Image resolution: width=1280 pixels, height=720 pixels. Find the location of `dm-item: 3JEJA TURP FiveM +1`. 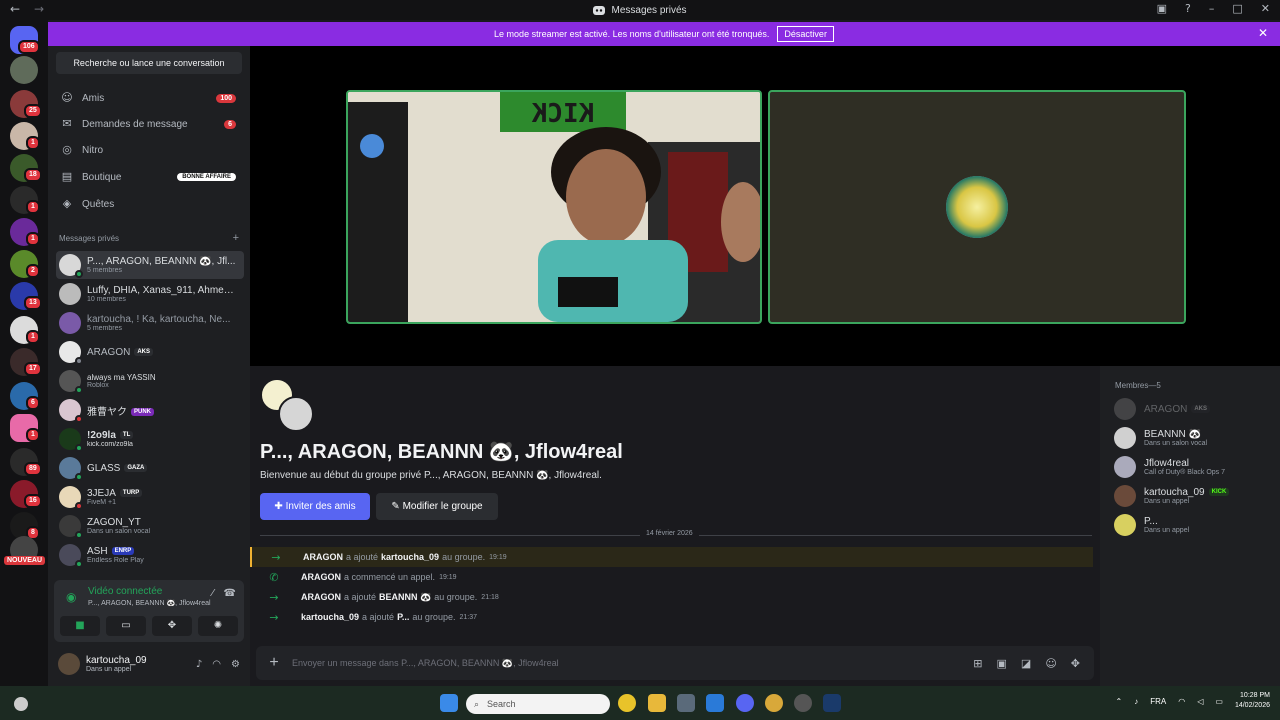

dm-item: 3JEJA TURP FiveM +1 is located at coordinates (150, 497).